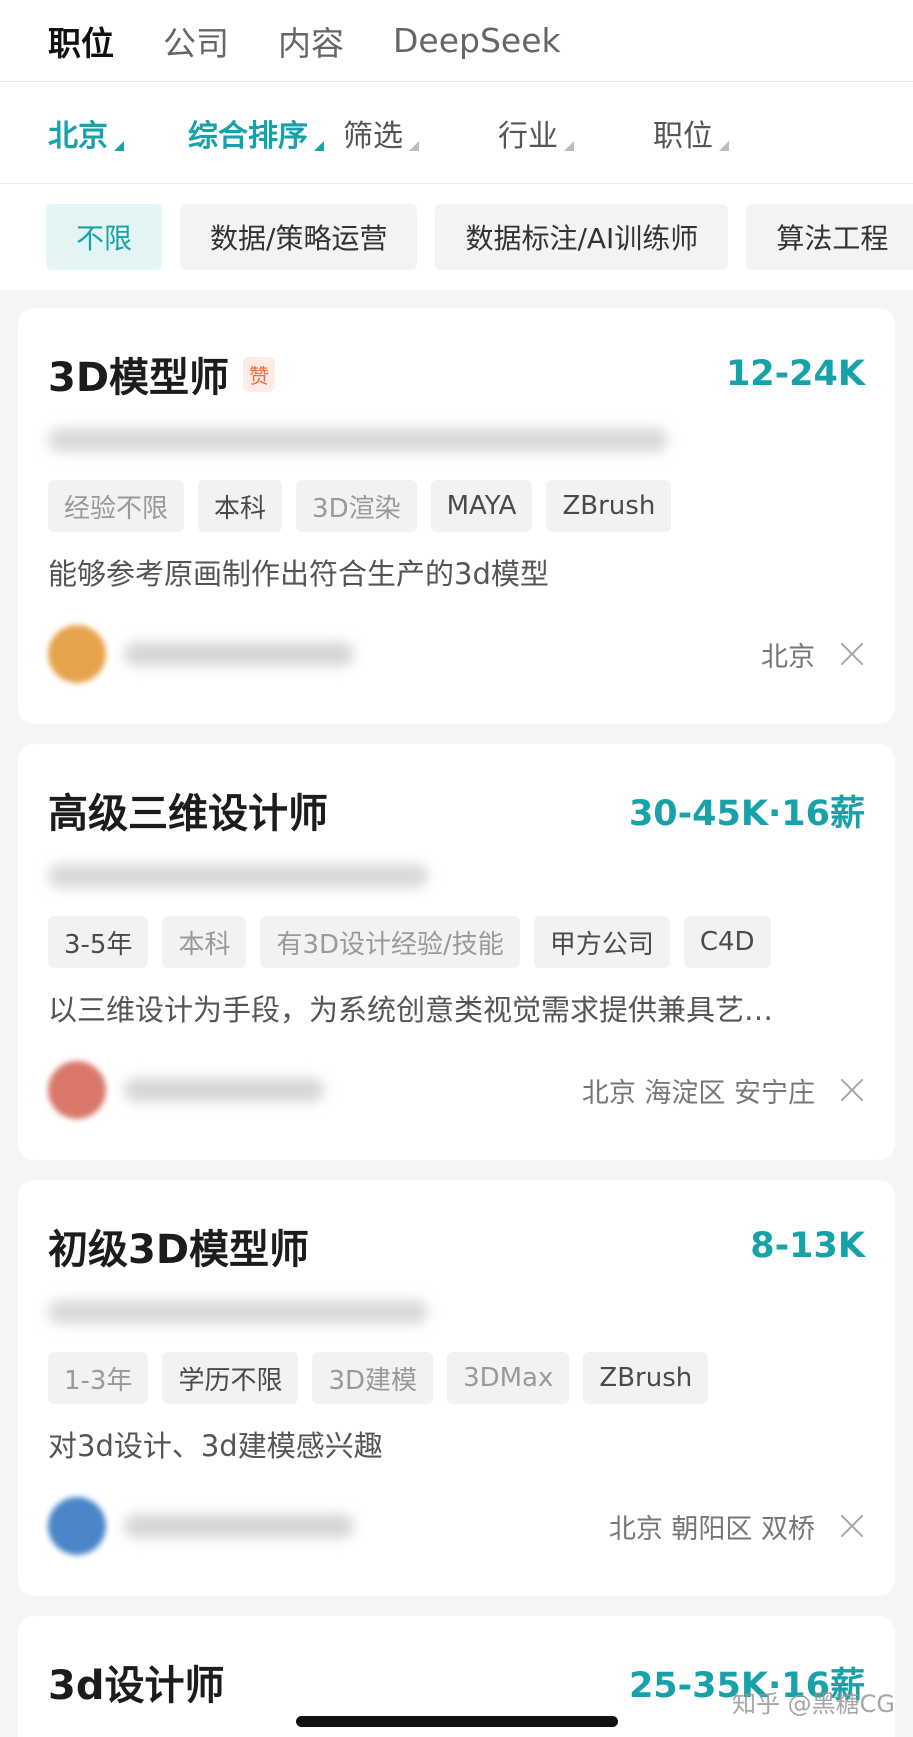  I want to click on job-tags: 3-5年 本科 有3D设计经验/技能 甲方公司 C4D, so click(456, 942).